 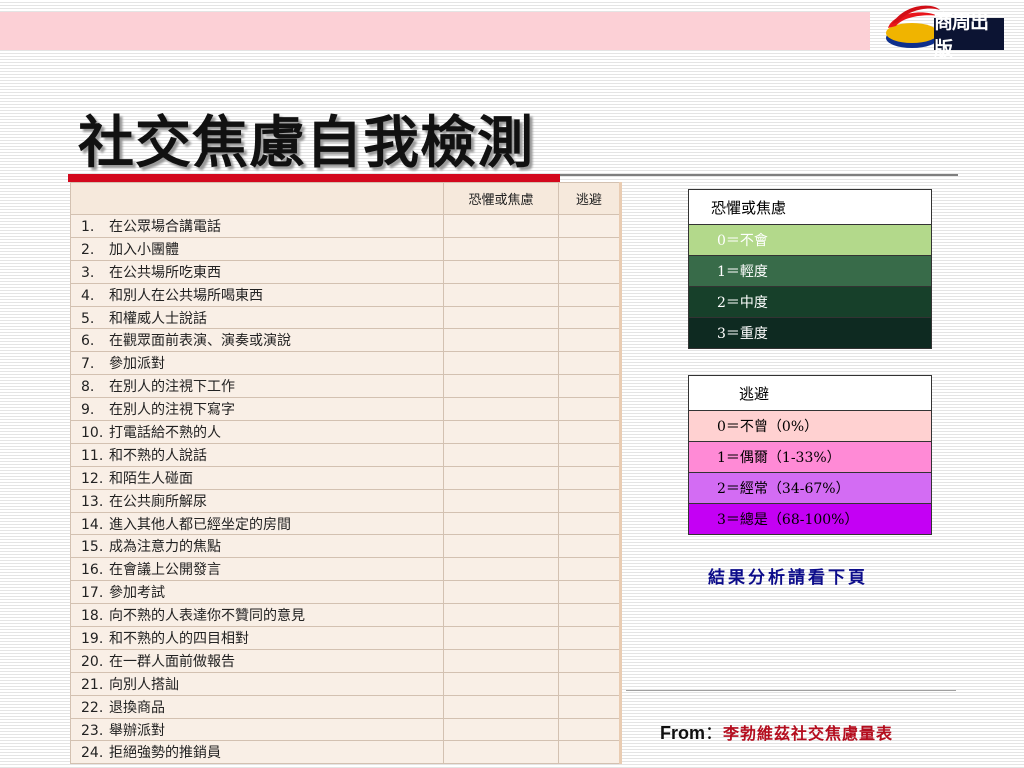 What do you see at coordinates (257, 752) in the screenshot?
I see `survey-item-cell: 24. 拒絕強勢的推銷員` at bounding box center [257, 752].